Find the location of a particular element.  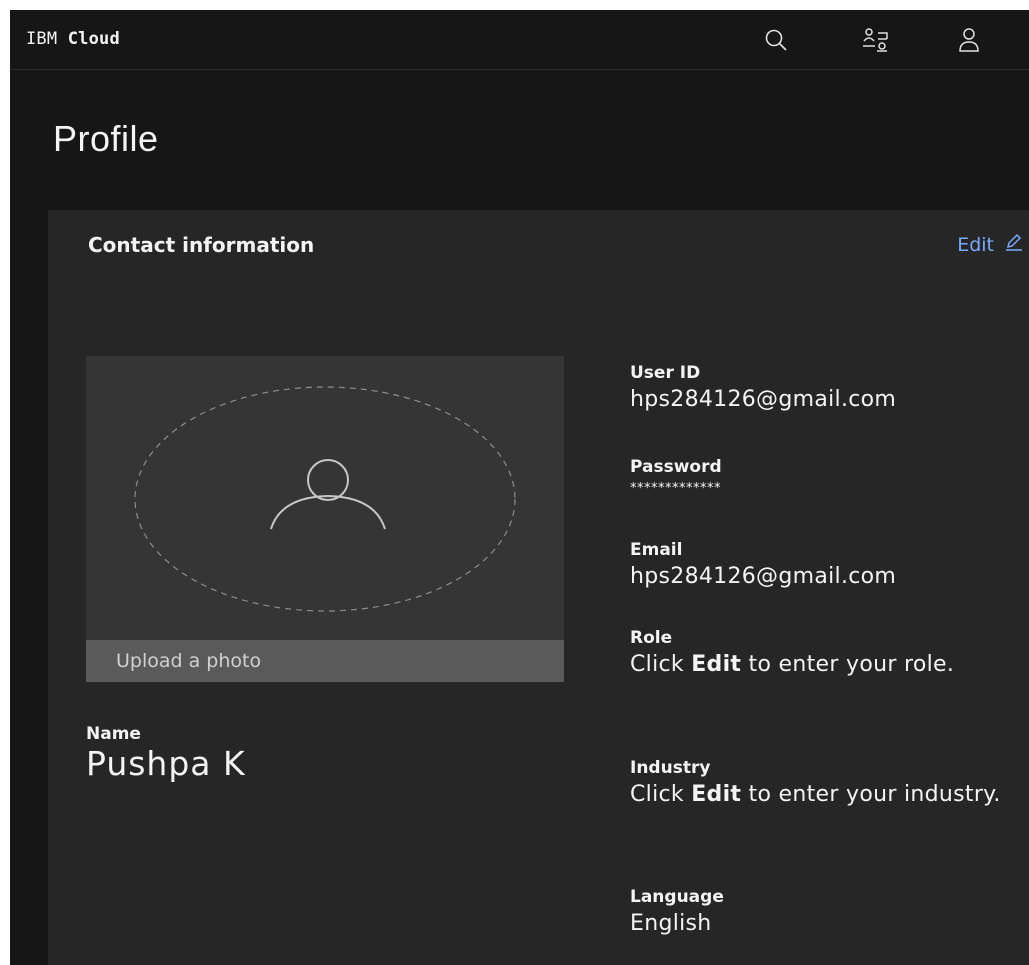

brand-prefix: IBM is located at coordinates (42, 39).